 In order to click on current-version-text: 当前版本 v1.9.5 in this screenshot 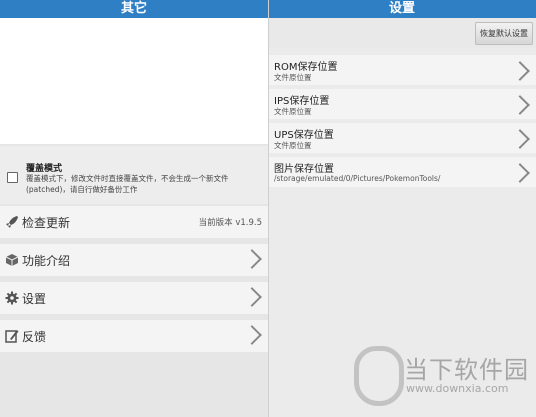, I will do `click(230, 223)`.